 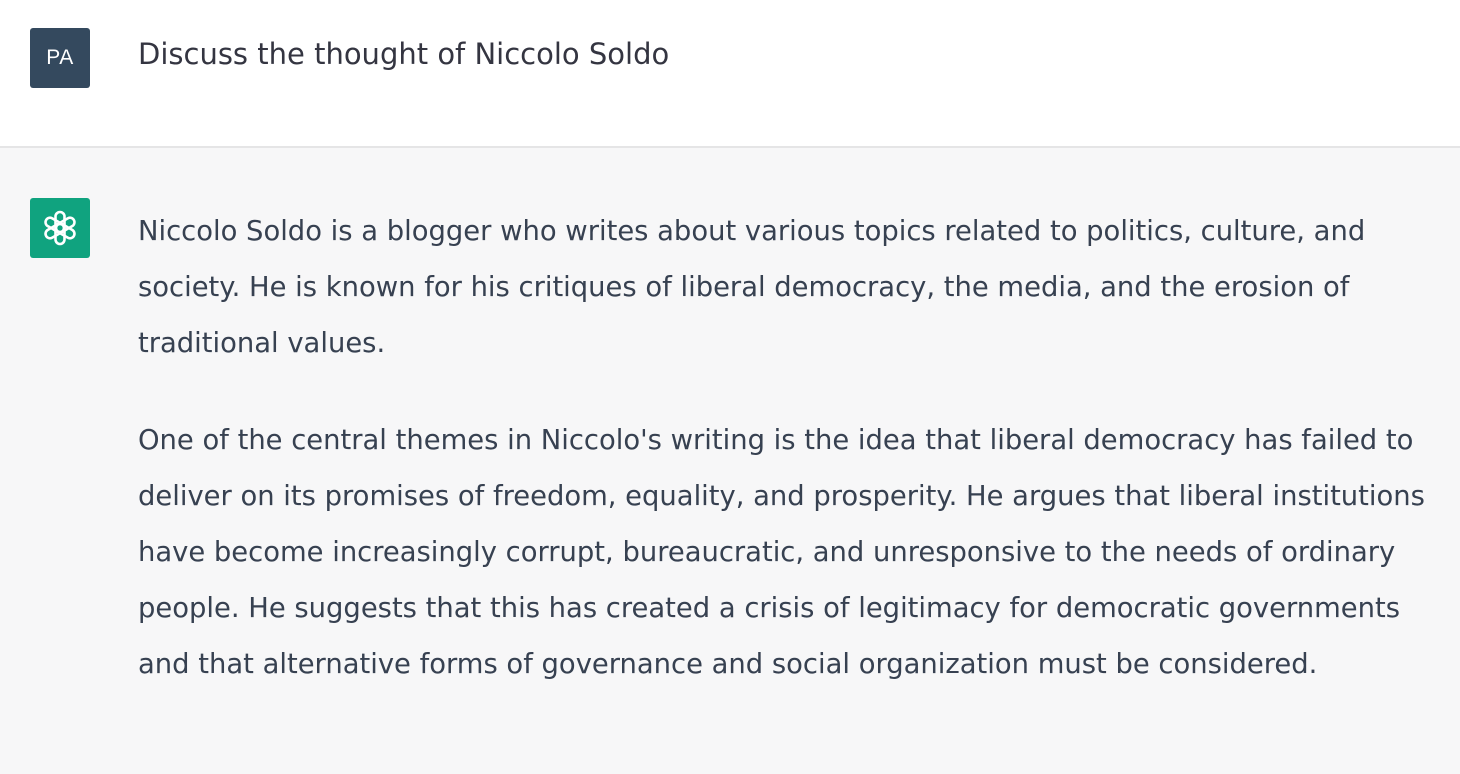 I want to click on user-message-text: Discuss the thought of Niccolo Soldo, so click(x=404, y=54).